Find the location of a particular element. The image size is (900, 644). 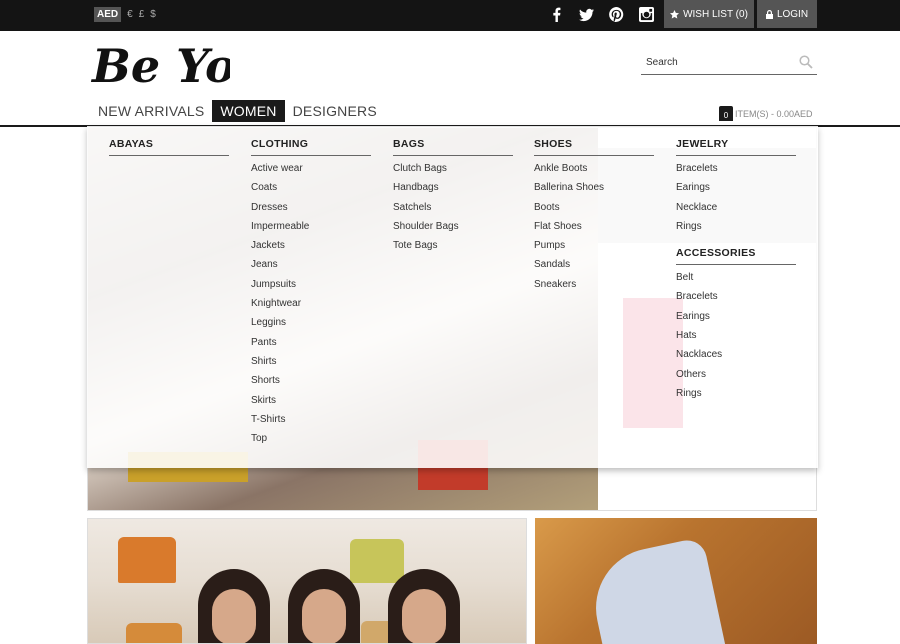

nav-new-arrivals: NEW ARRIVALS is located at coordinates (151, 111).